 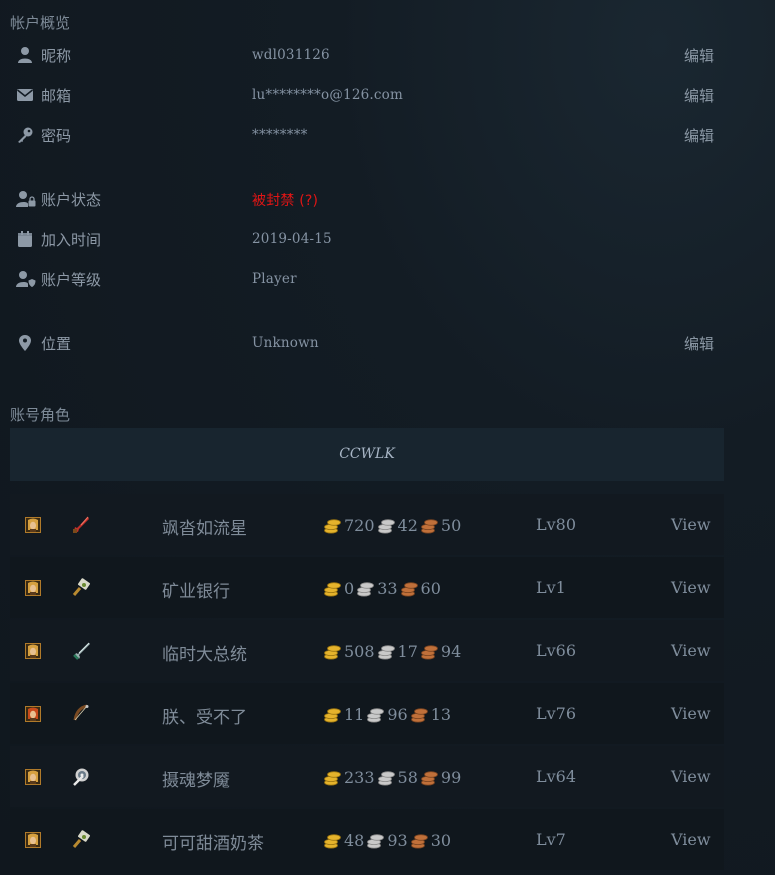 I want to click on account-status-row: 账户状态 被封禁 (?), so click(x=365, y=199).